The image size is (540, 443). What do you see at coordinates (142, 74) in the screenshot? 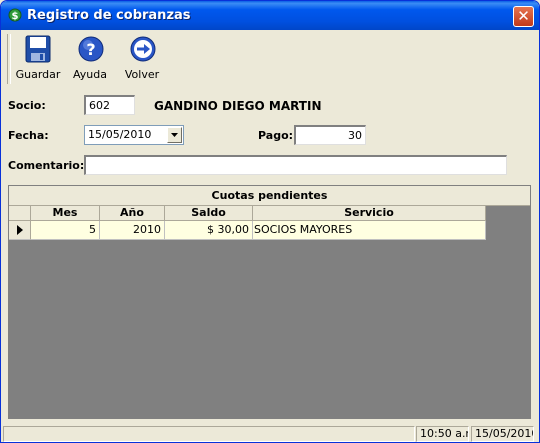
I see `volver-label: Volver` at bounding box center [142, 74].